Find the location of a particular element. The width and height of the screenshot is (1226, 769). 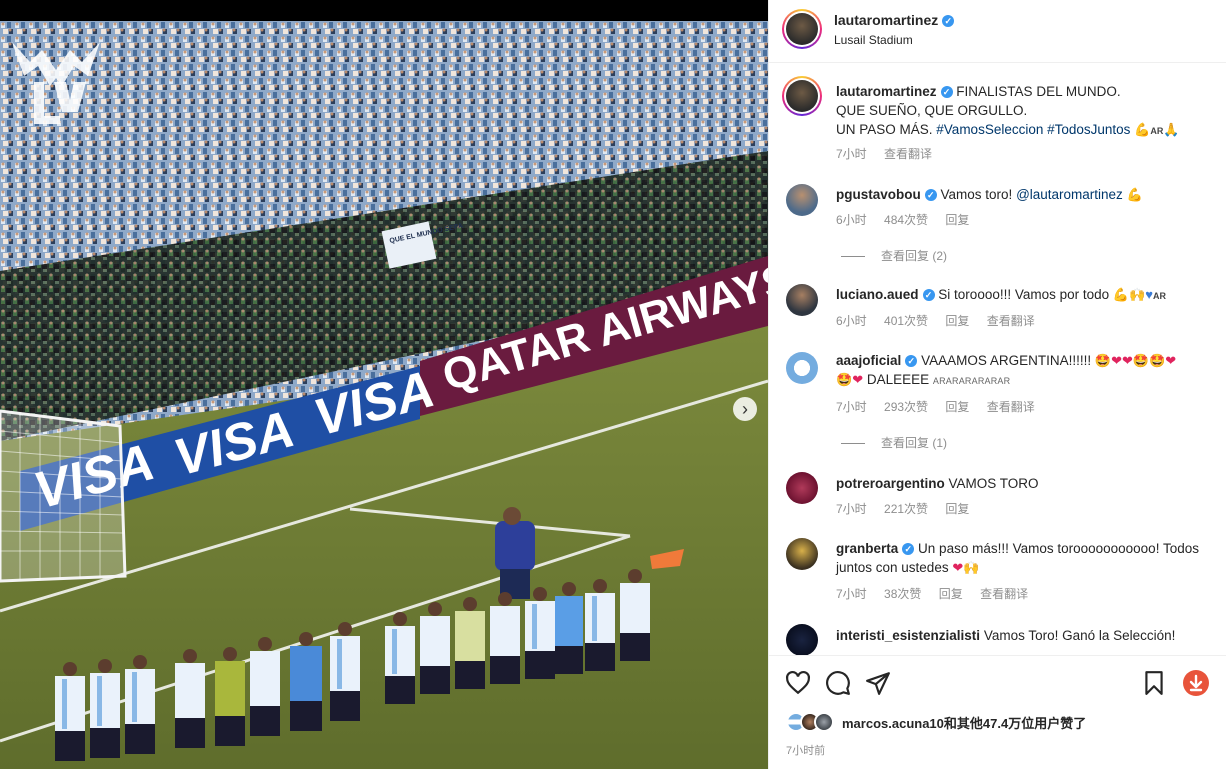

comment-body-2: DALEEEE is located at coordinates (898, 379).